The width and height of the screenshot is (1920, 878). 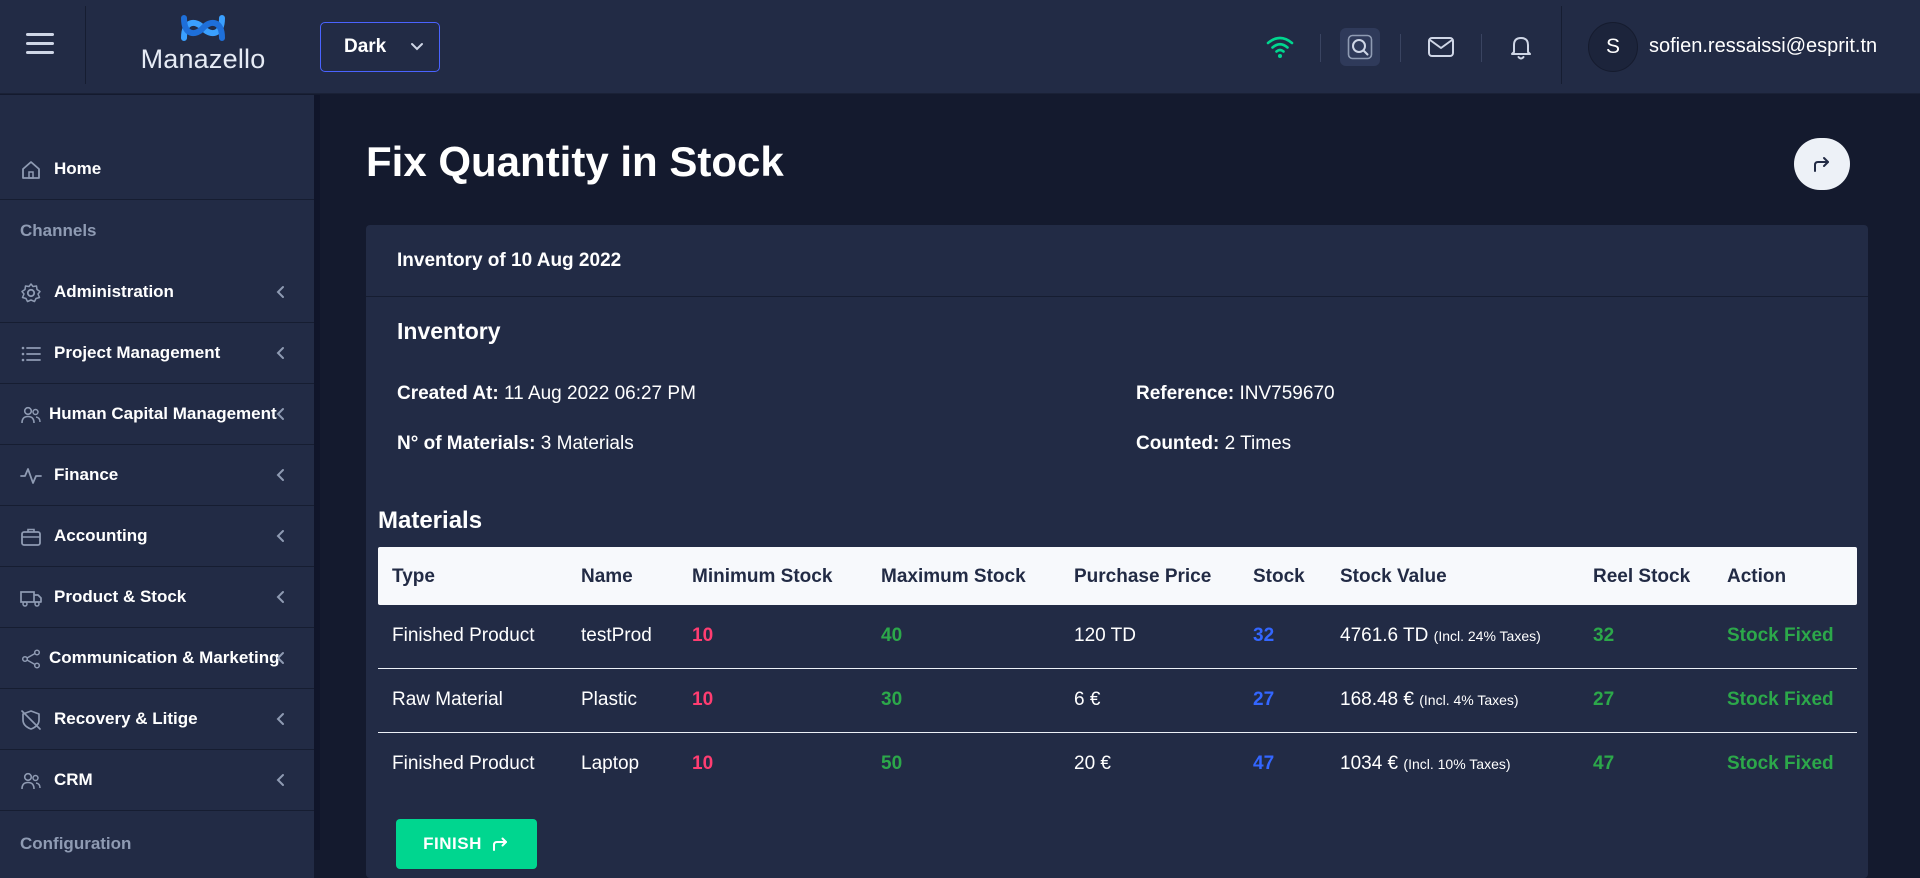 What do you see at coordinates (430, 520) in the screenshot?
I see `materials-title: Materials` at bounding box center [430, 520].